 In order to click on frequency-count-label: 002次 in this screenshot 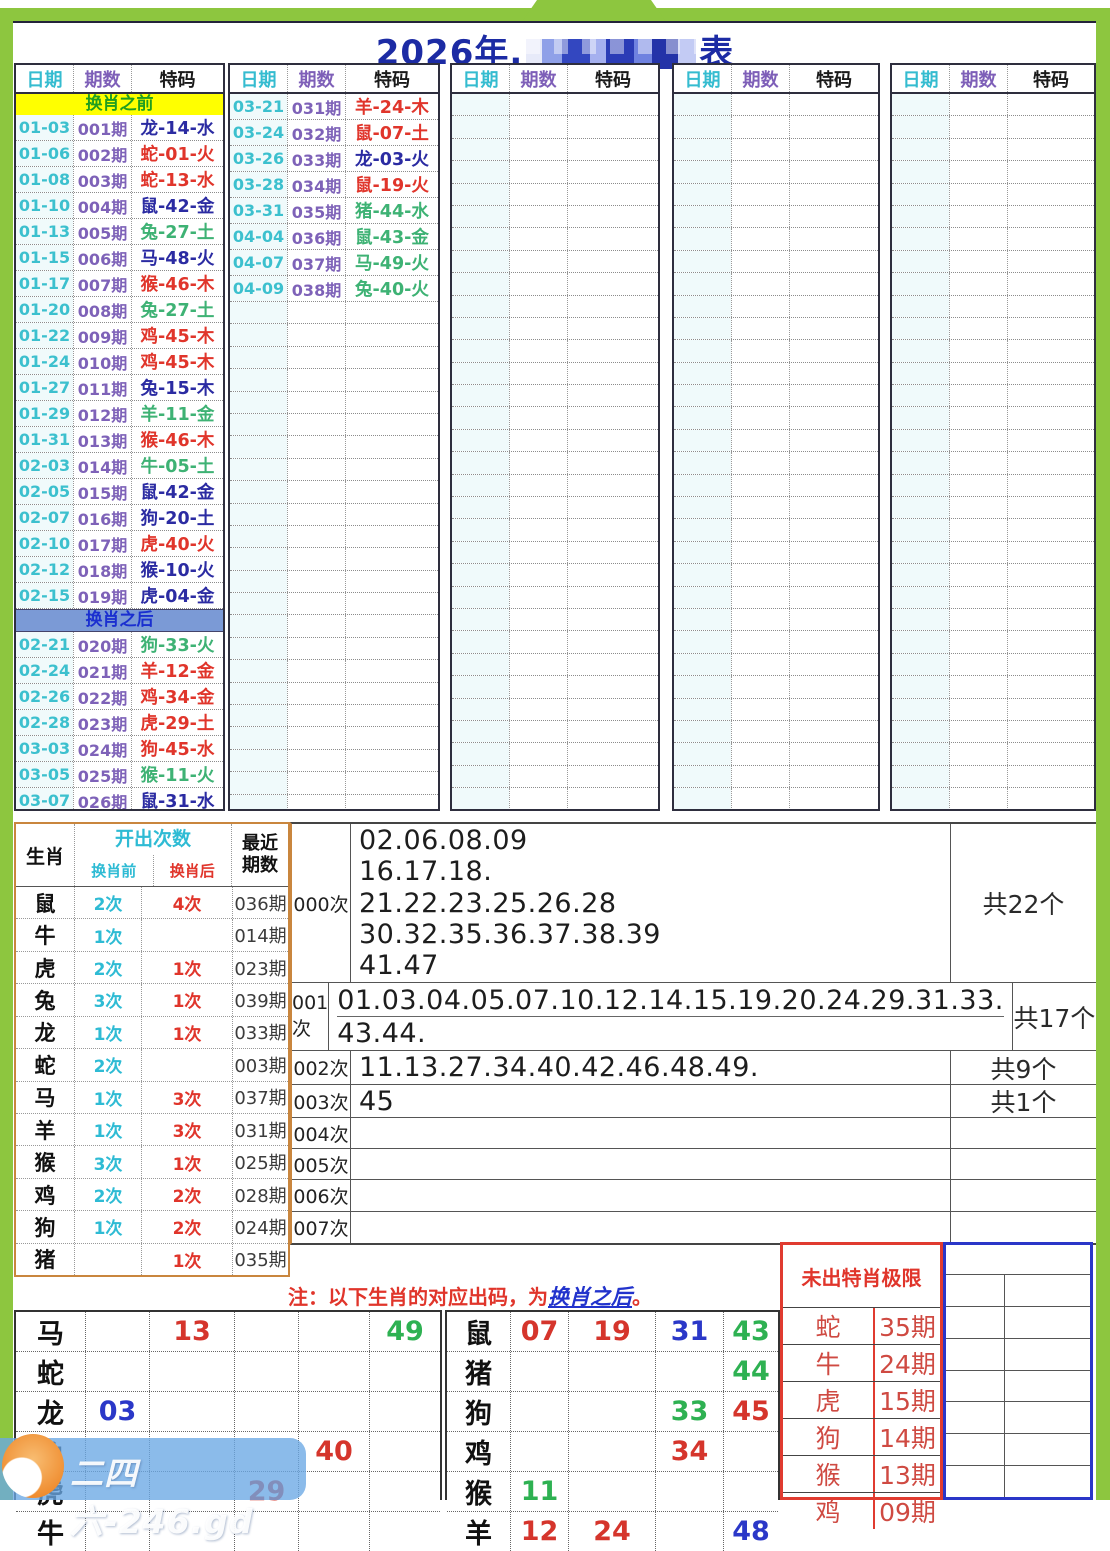, I will do `click(321, 1067)`.